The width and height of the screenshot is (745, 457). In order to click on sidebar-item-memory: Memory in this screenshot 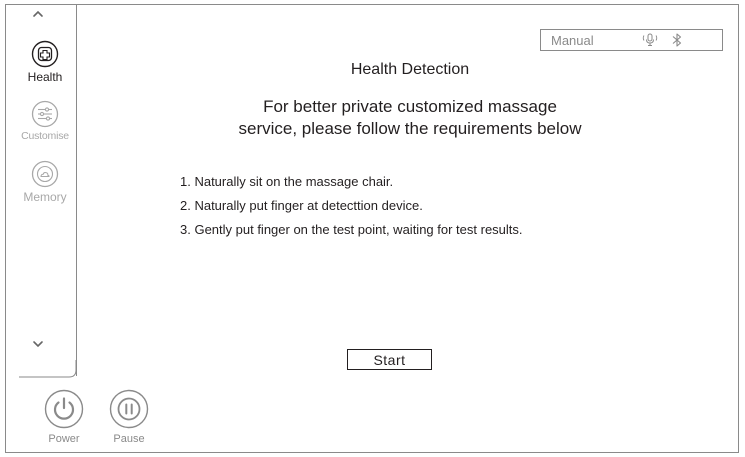, I will do `click(45, 182)`.